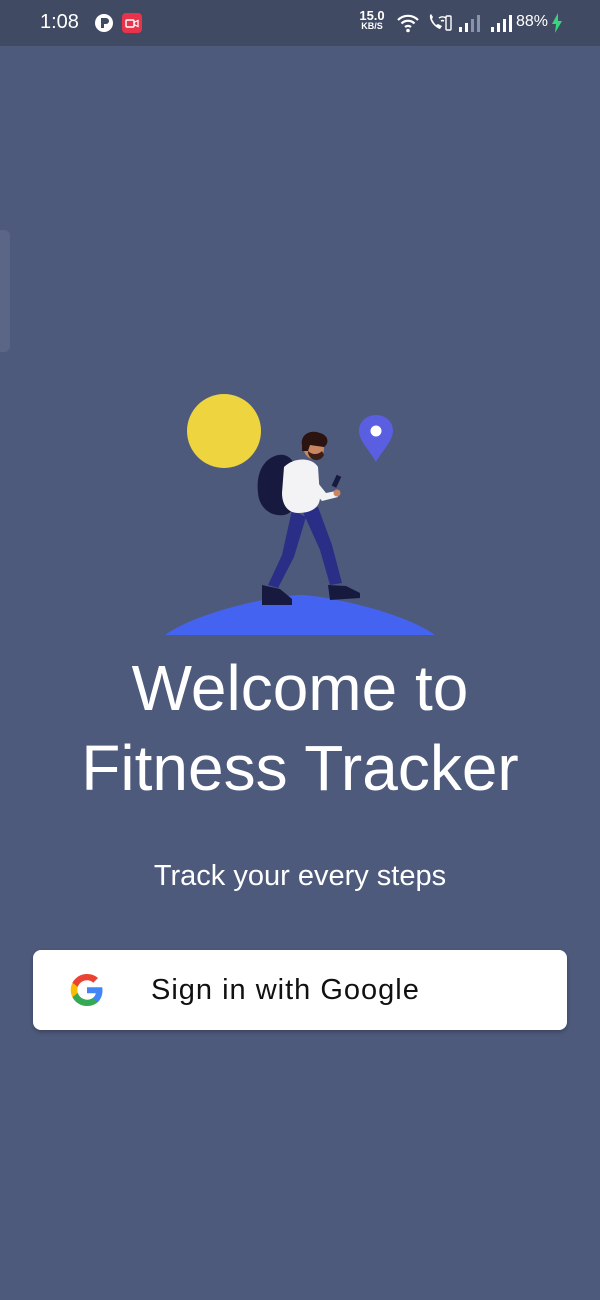 The width and height of the screenshot is (600, 1300). Describe the element at coordinates (408, 23) in the screenshot. I see `wifi-icon` at that location.